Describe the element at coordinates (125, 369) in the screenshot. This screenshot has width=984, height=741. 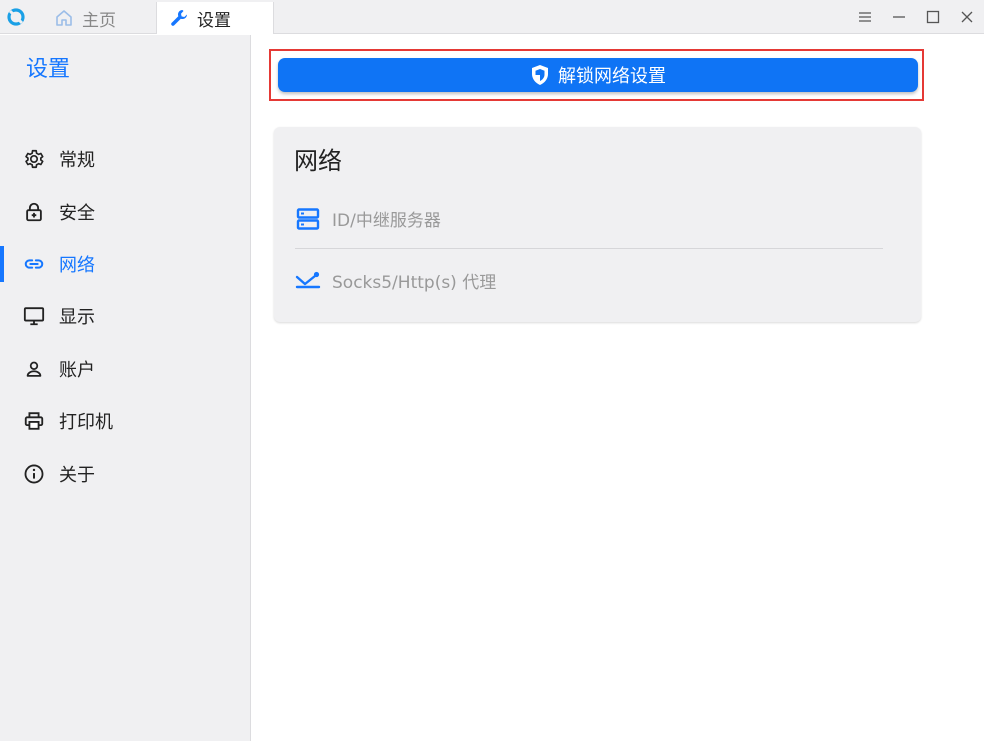
I see `sidebar-item-account: 账户` at that location.